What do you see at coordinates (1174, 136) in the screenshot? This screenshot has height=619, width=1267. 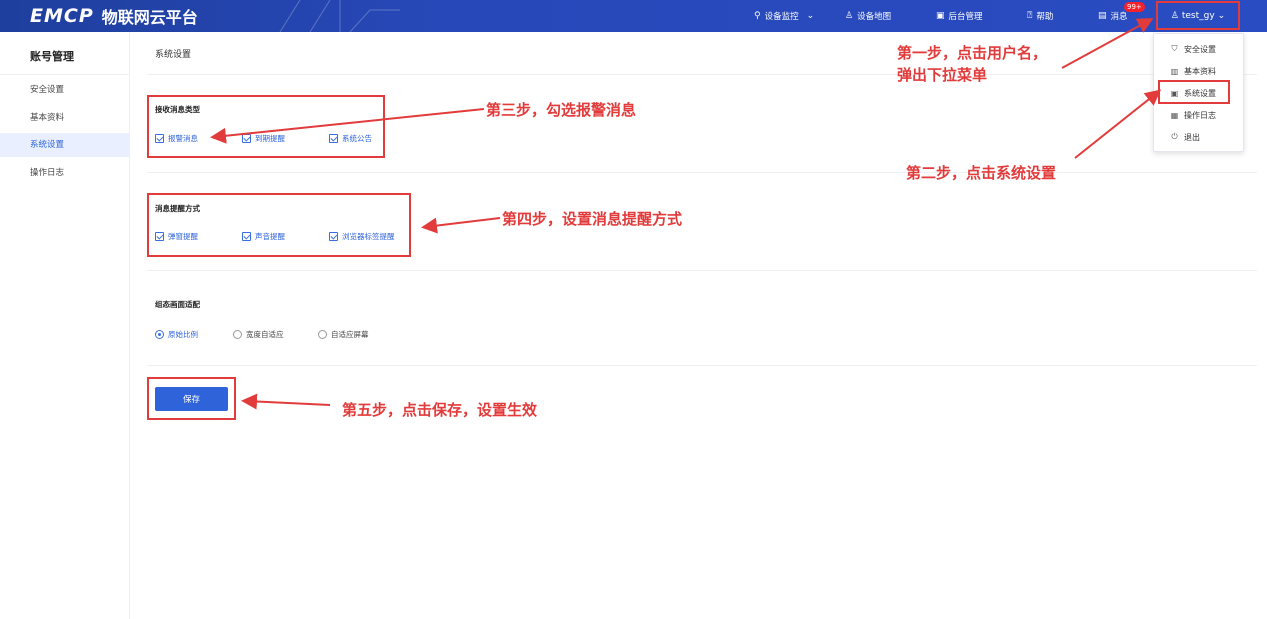 I see `power-icon: ⏻` at bounding box center [1174, 136].